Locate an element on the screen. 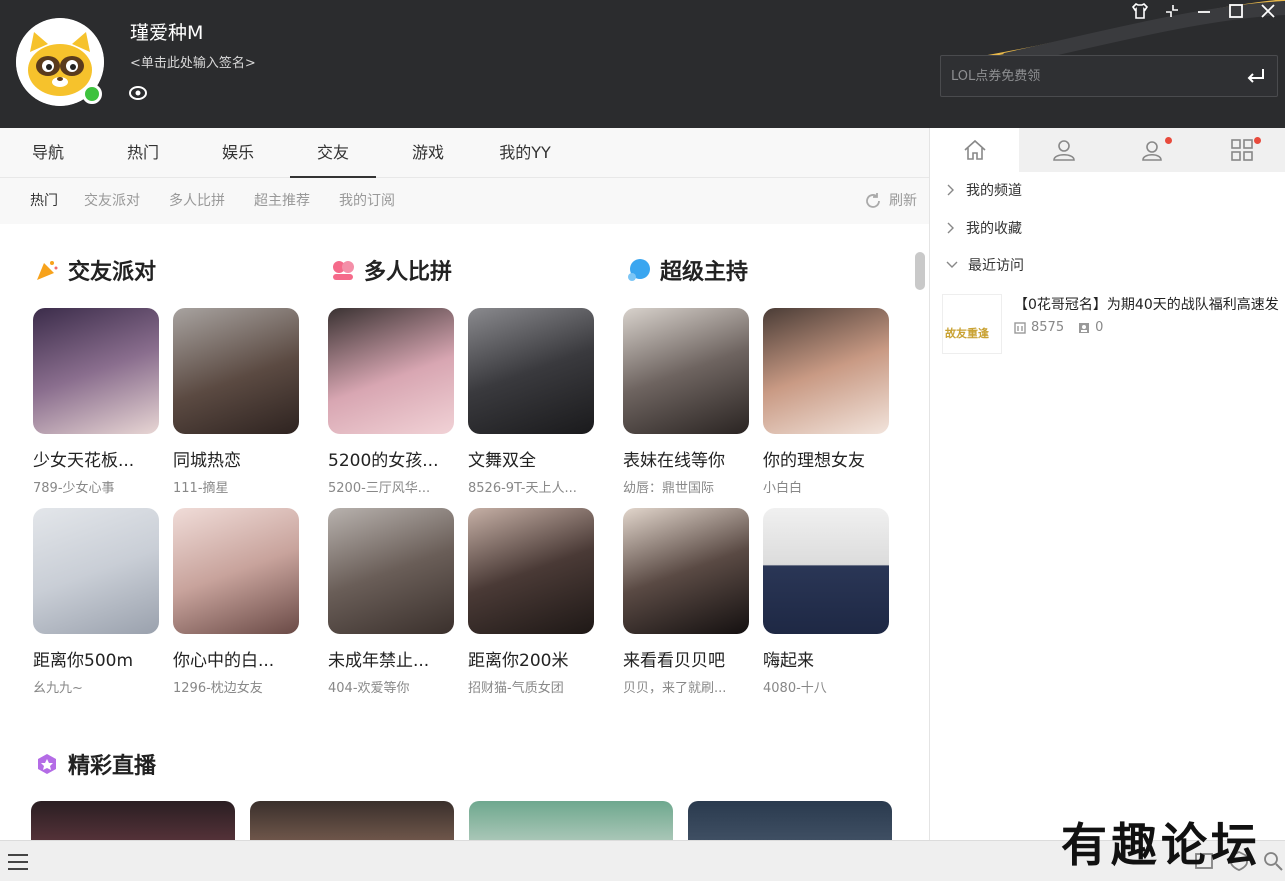 The height and width of the screenshot is (881, 1285). search-input is located at coordinates (1086, 76).